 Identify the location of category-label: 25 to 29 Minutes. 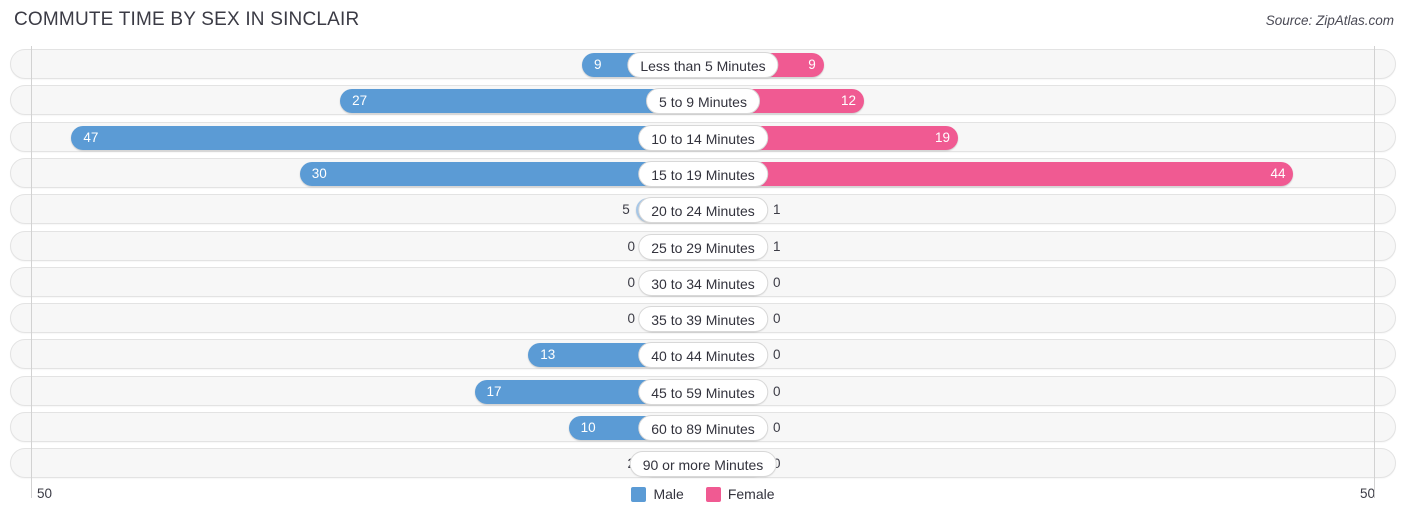
(703, 246).